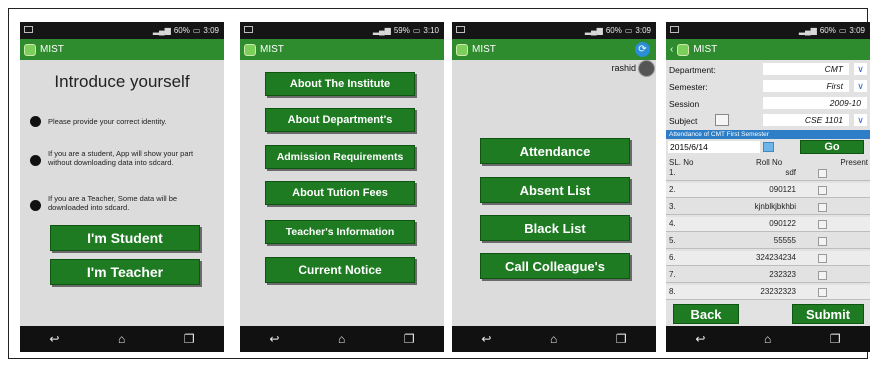 Image resolution: width=876 pixels, height=365 pixels. I want to click on row-sl: 1., so click(672, 172).